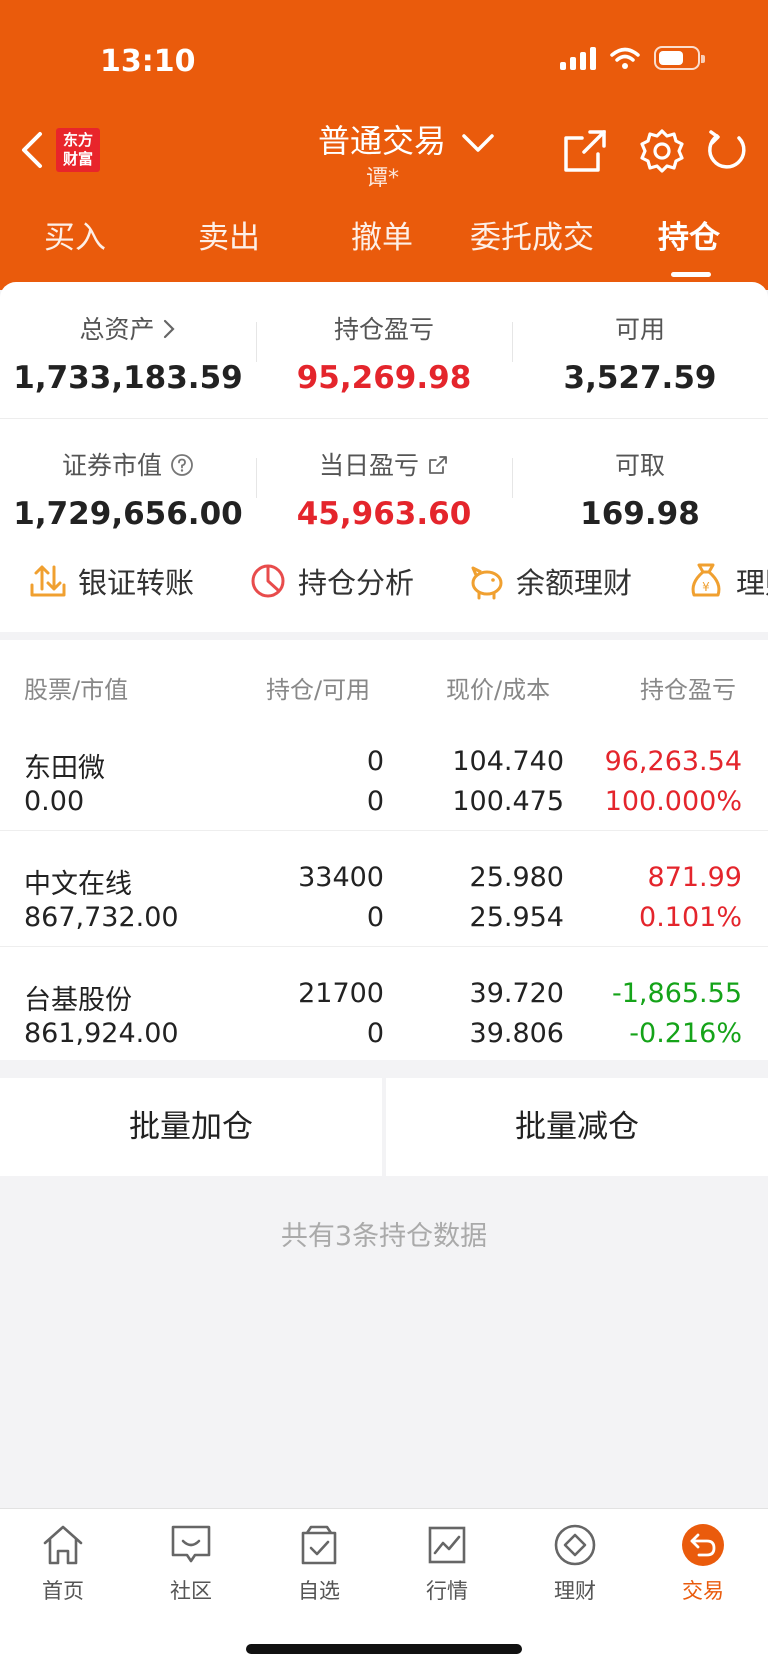  I want to click on stock-pnl-pct: -0.216%, so click(685, 1033).